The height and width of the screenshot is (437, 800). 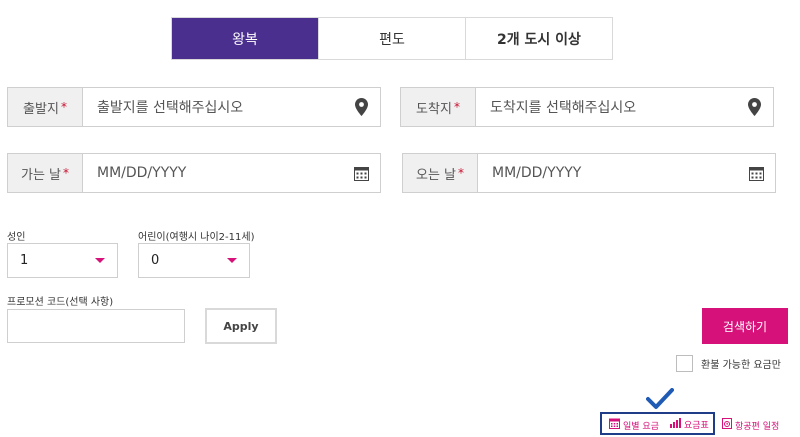 I want to click on adult-select-value: 1, so click(x=24, y=260).